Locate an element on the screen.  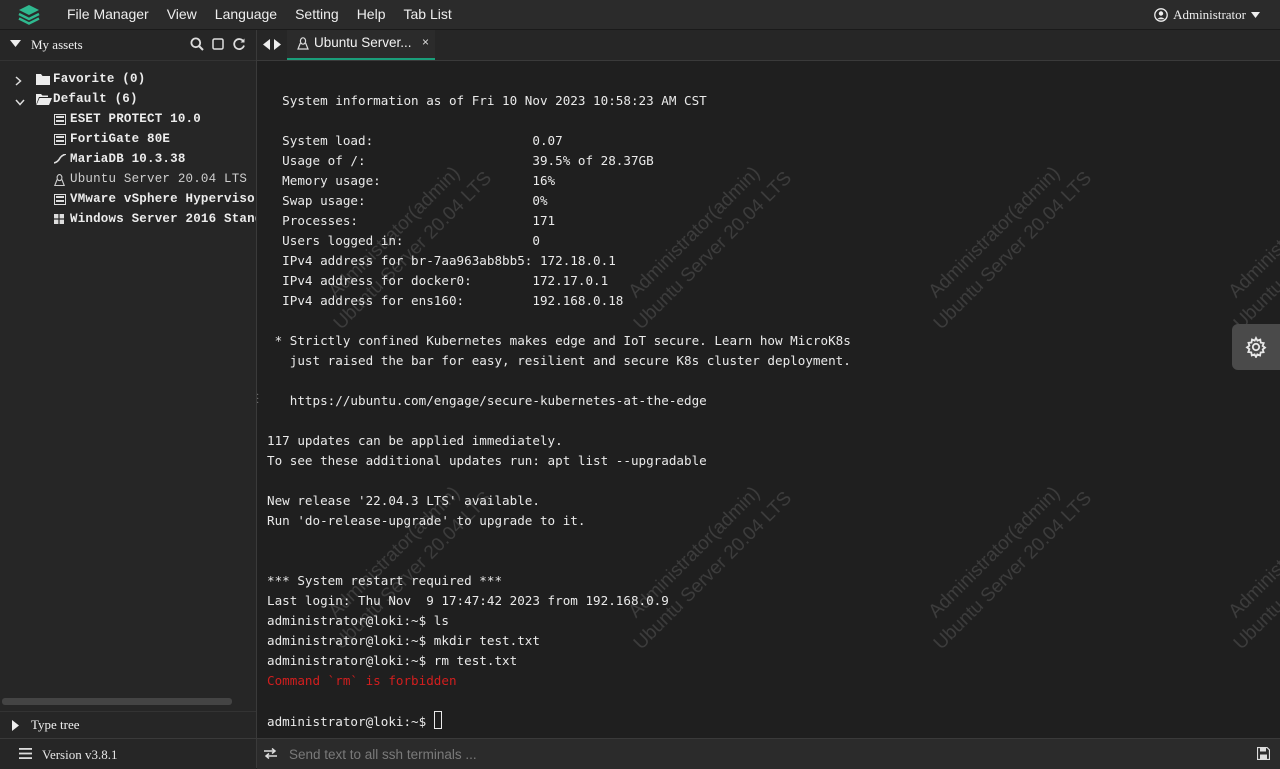
tab-close-button: × is located at coordinates (425, 42).